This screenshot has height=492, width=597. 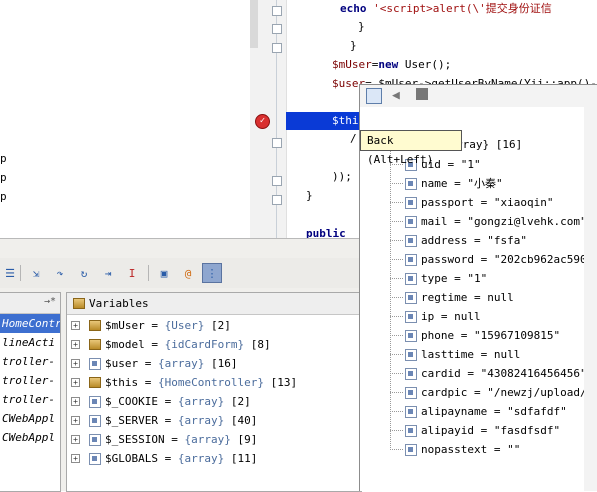 I want to click on field-value: password = "202cb962ac59075b96, so click(x=509, y=259).